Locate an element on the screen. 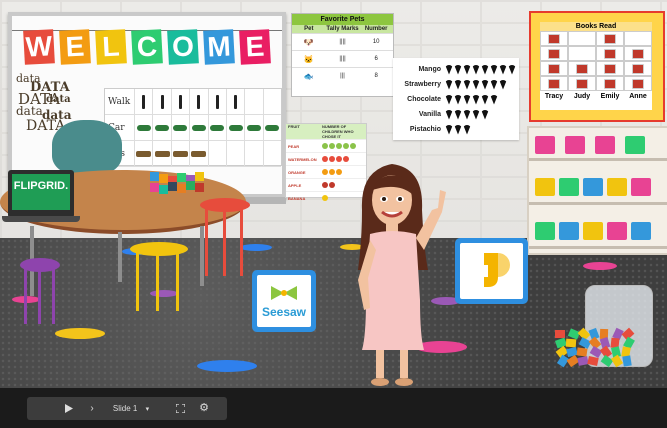 Image resolution: width=667 pixels, height=428 pixels. transport-row: Bus is located at coordinates (193, 154).